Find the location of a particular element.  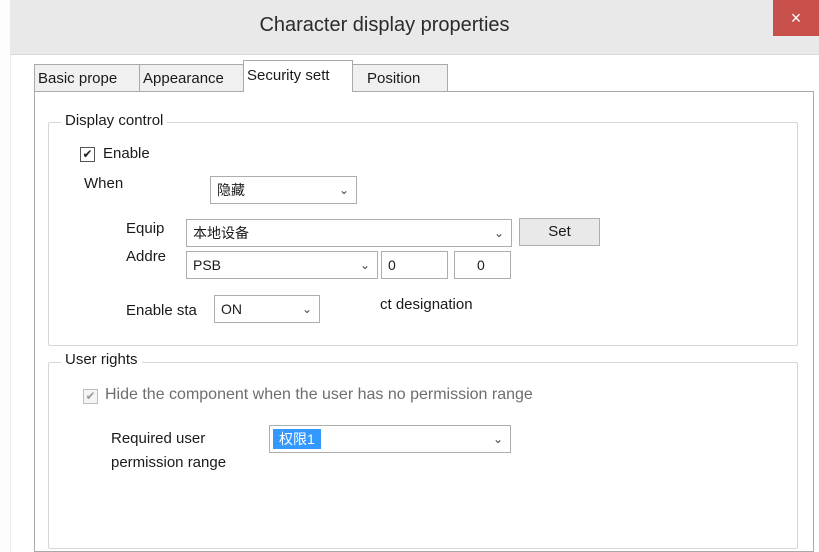

when-value: 隐藏 is located at coordinates (231, 190).